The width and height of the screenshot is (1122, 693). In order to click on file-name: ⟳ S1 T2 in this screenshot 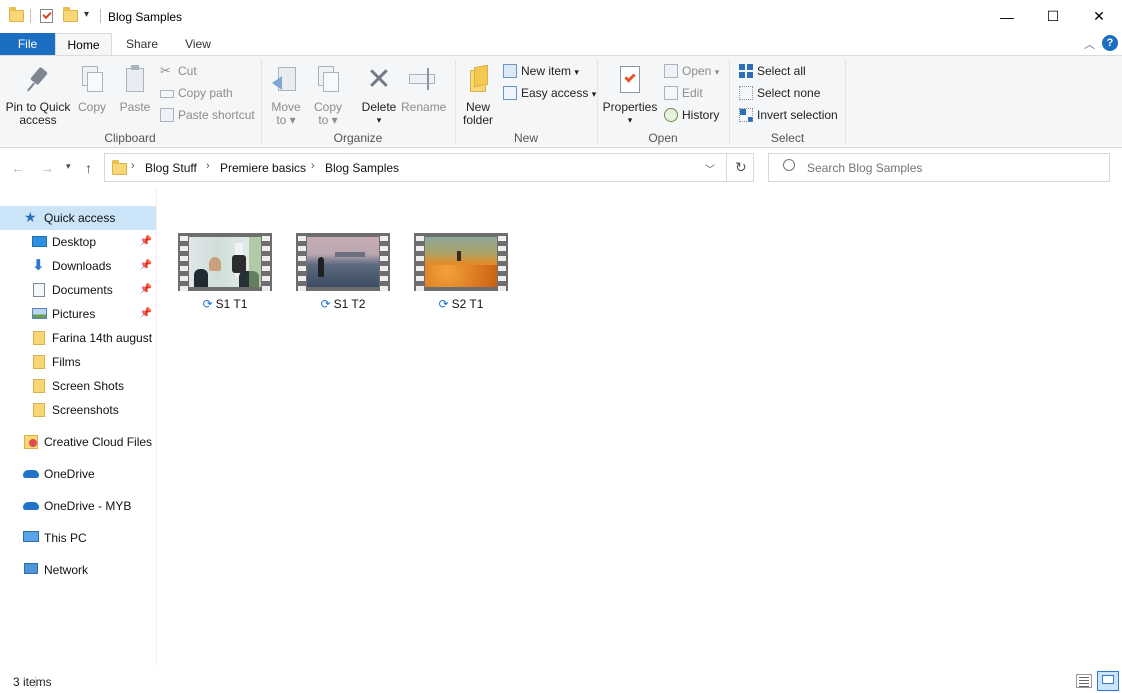, I will do `click(343, 304)`.